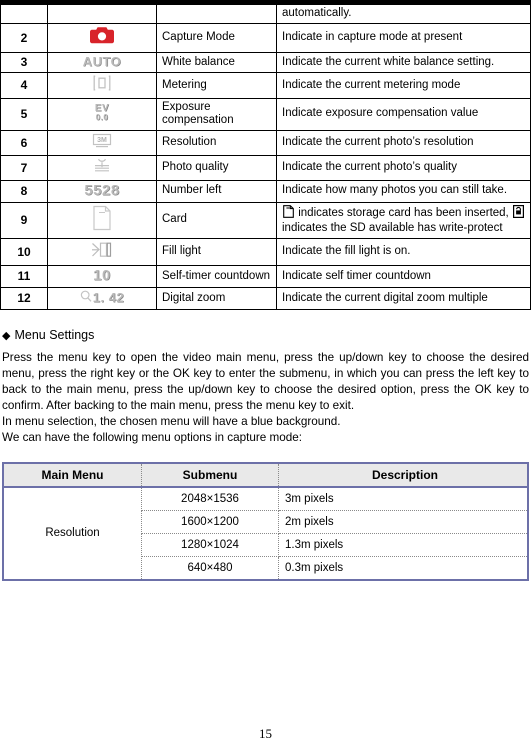  What do you see at coordinates (216, 85) in the screenshot?
I see `row-name: Metering` at bounding box center [216, 85].